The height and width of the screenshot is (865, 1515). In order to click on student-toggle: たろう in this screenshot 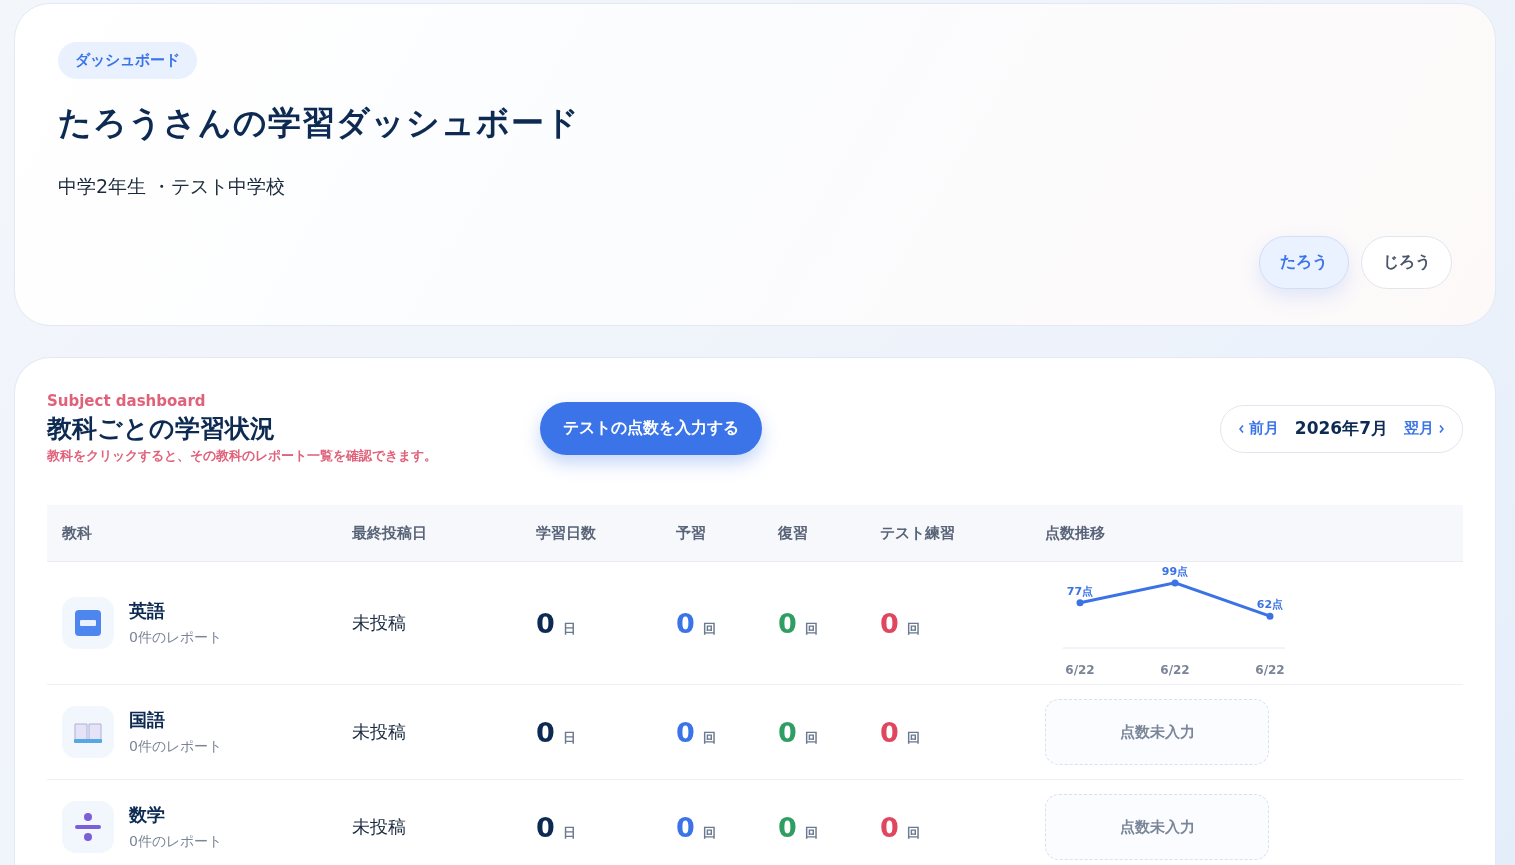, I will do `click(1304, 262)`.